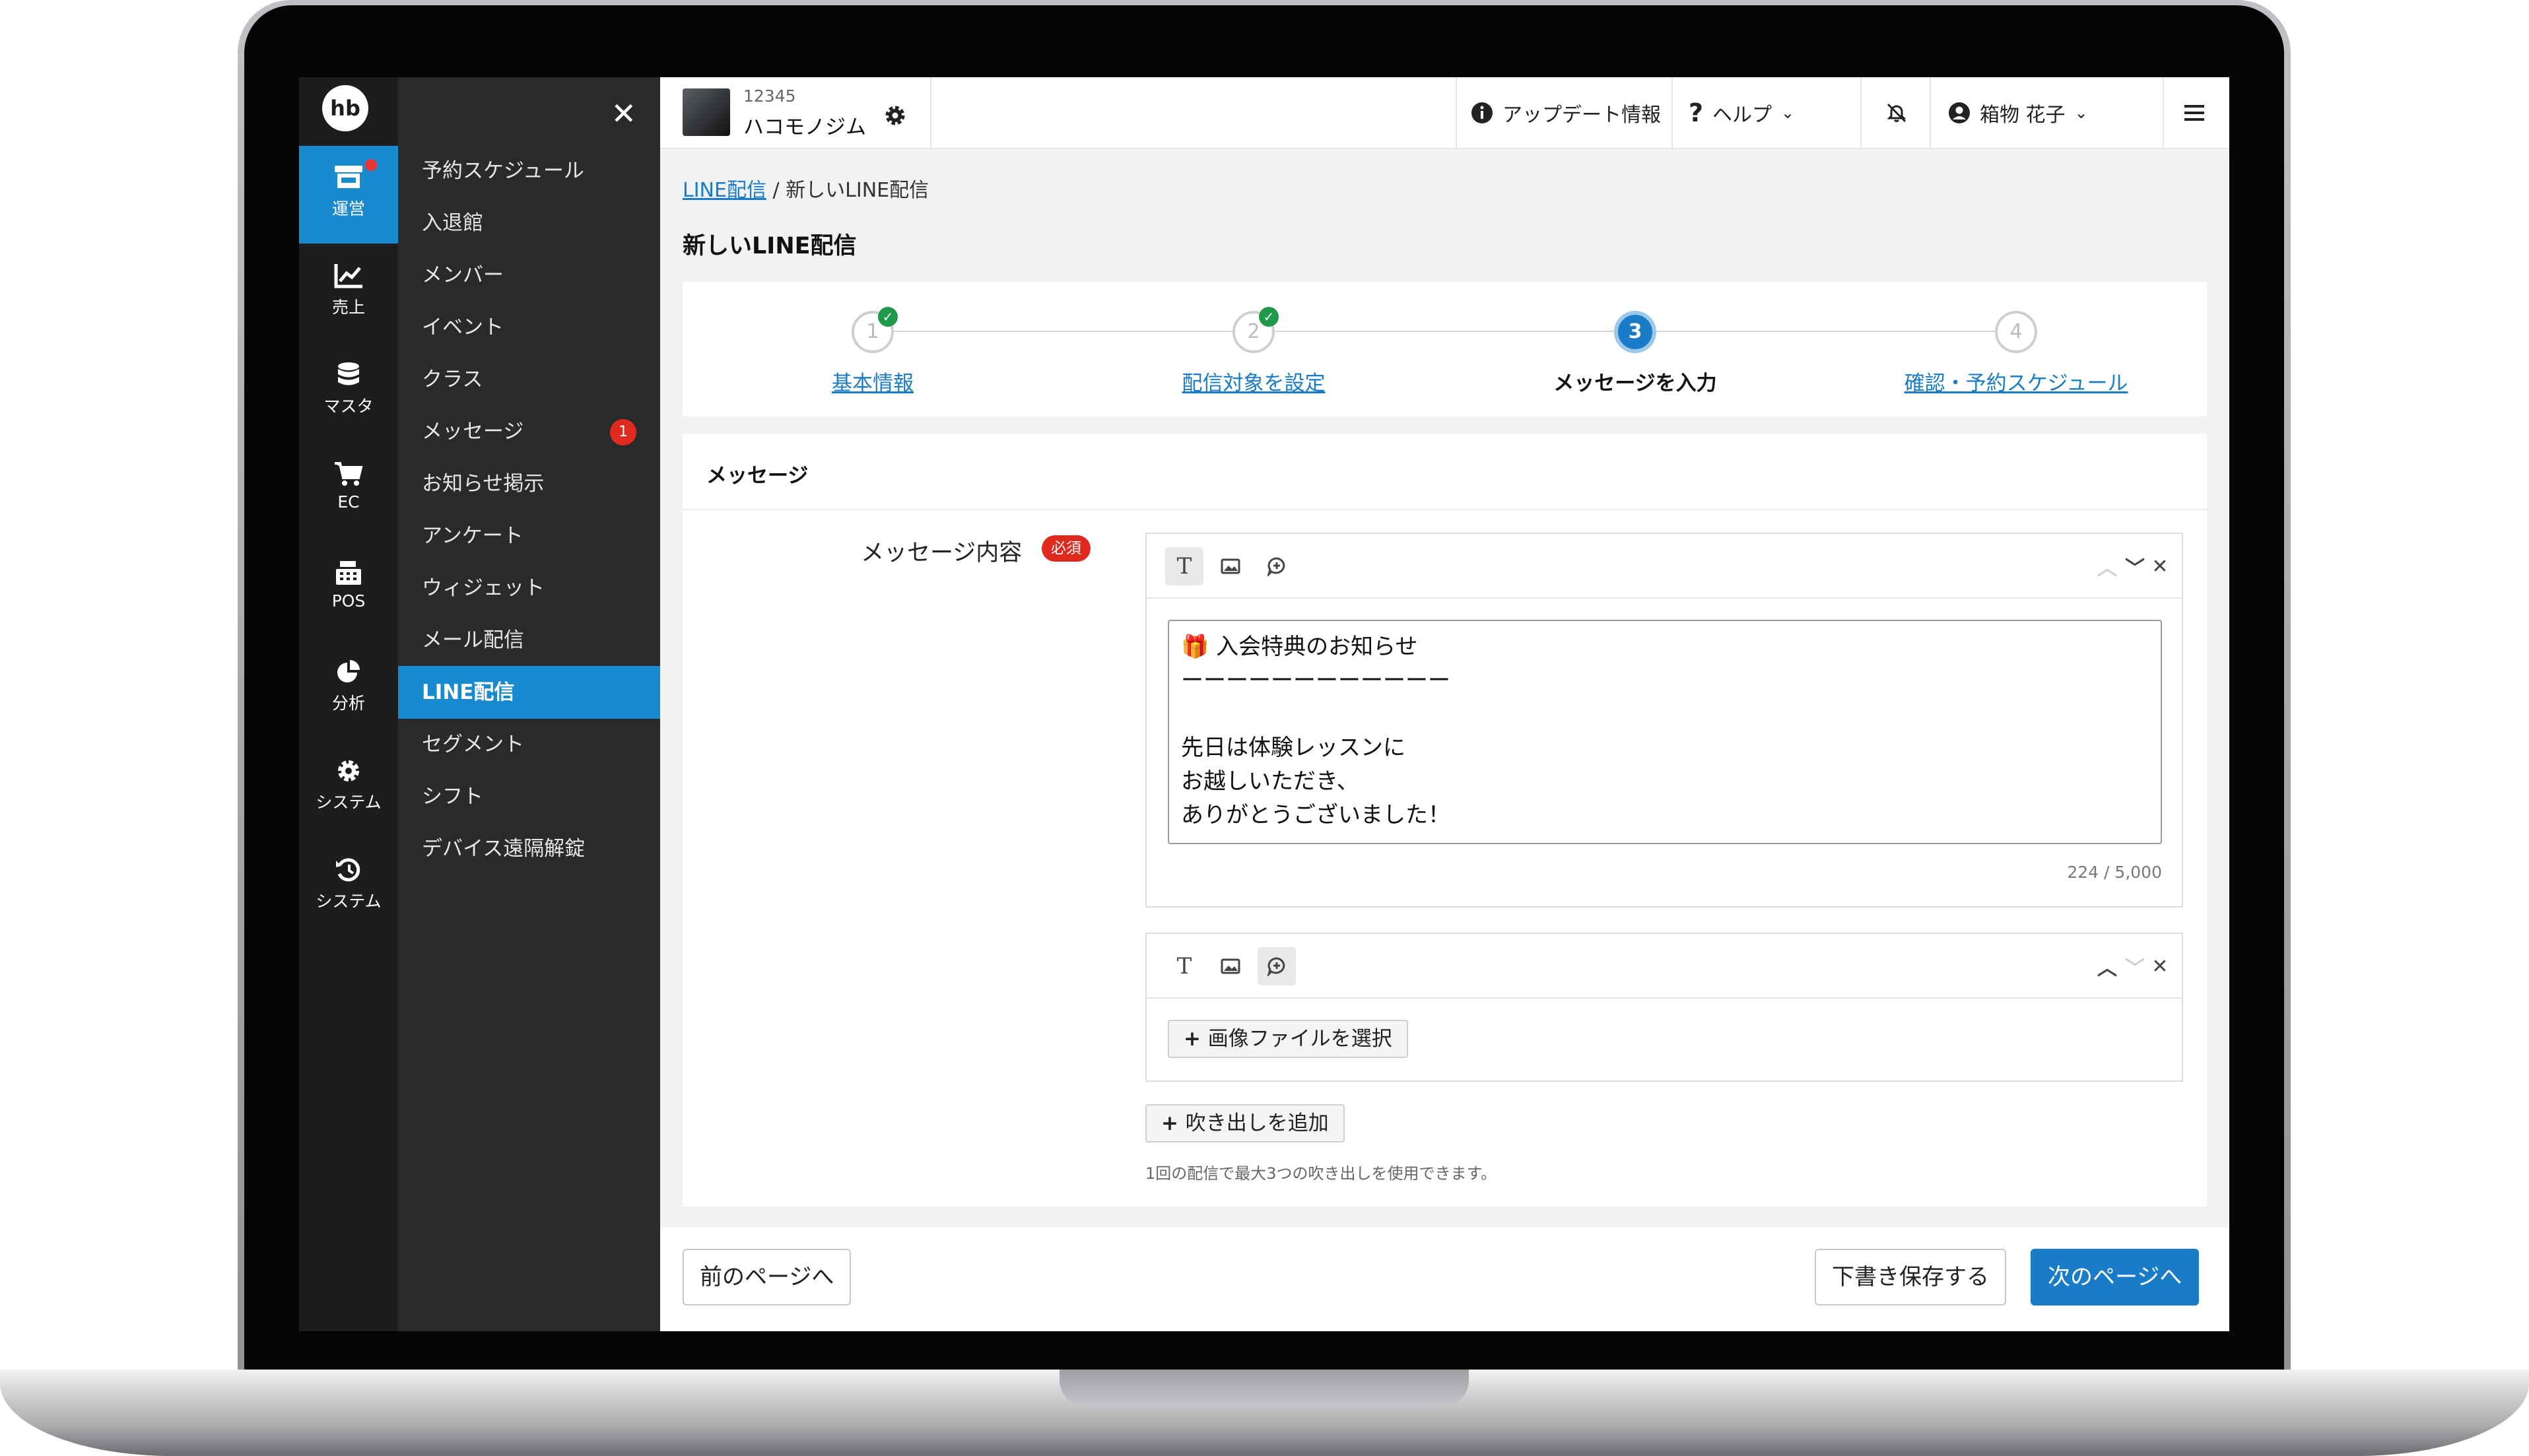  I want to click on rail-item-label: マスタ, so click(348, 406).